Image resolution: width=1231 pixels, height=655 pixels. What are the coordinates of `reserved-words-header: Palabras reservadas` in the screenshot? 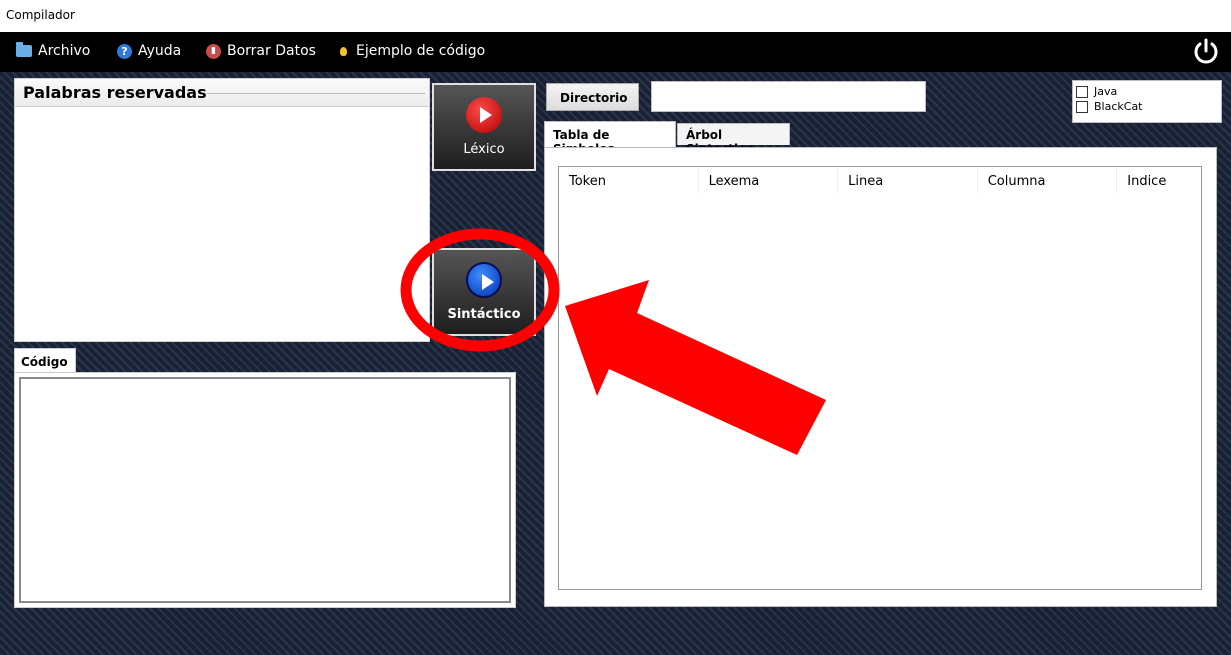 It's located at (222, 93).